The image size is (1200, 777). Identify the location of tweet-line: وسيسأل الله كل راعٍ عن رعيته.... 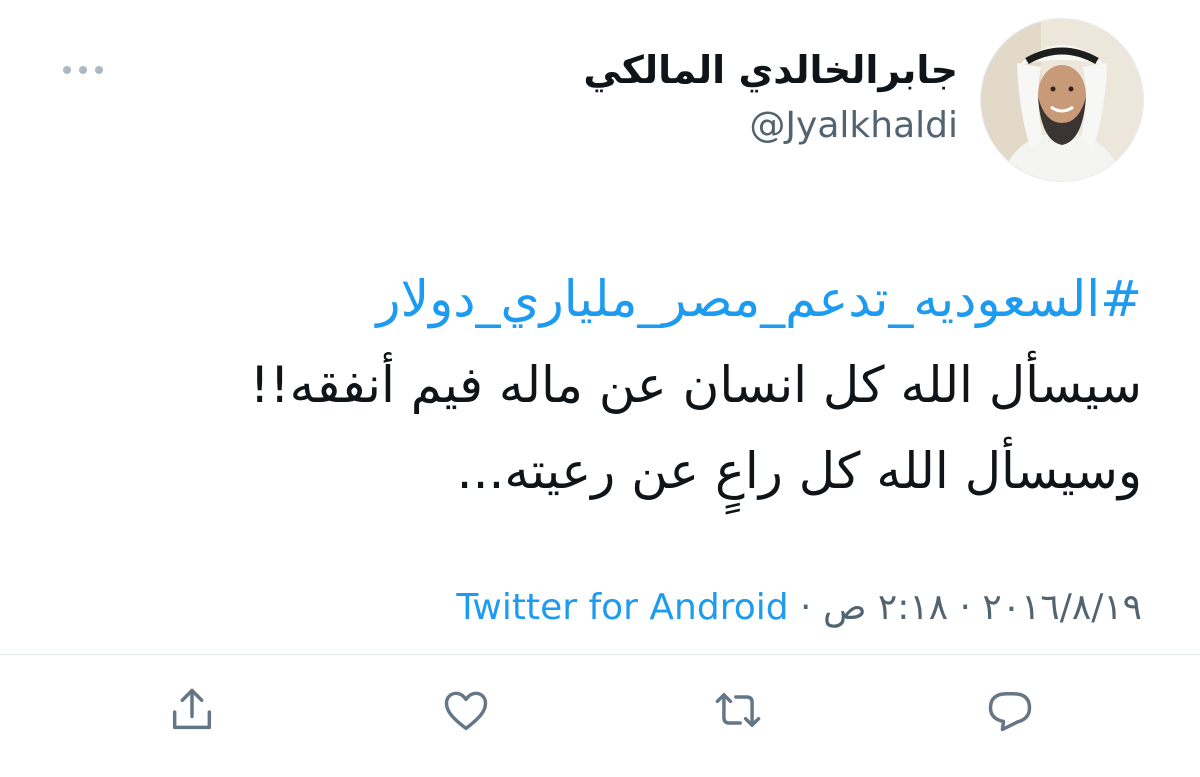
(799, 471).